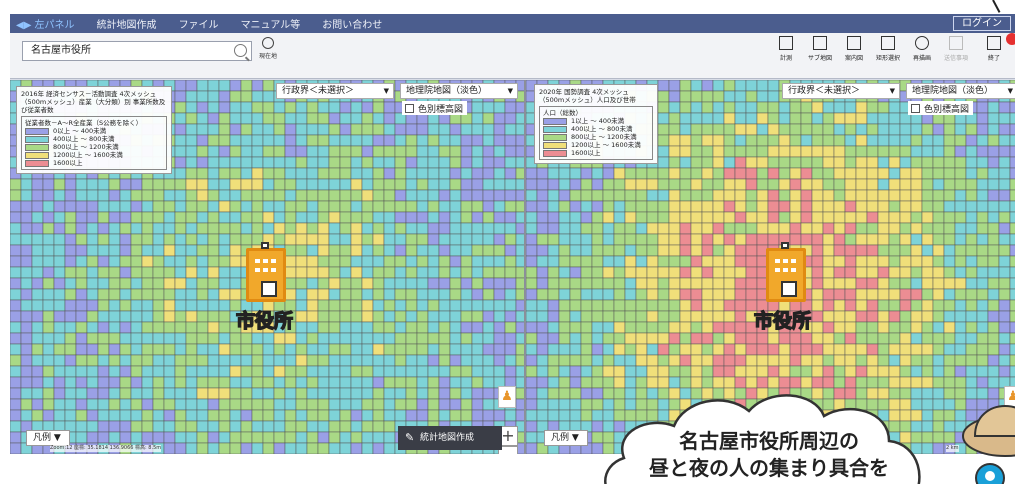 Image resolution: width=1015 pixels, height=484 pixels. What do you see at coordinates (820, 49) in the screenshot?
I see `submap-button: サブ地図` at bounding box center [820, 49].